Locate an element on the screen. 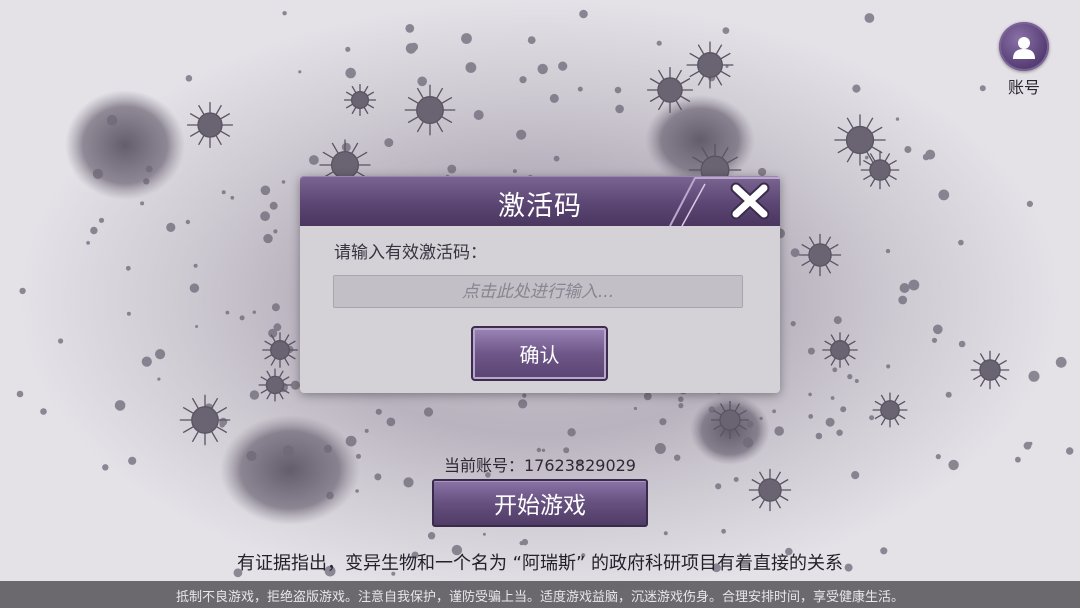 Image resolution: width=1080 pixels, height=608 pixels. user-avatar-icon is located at coordinates (1024, 46).